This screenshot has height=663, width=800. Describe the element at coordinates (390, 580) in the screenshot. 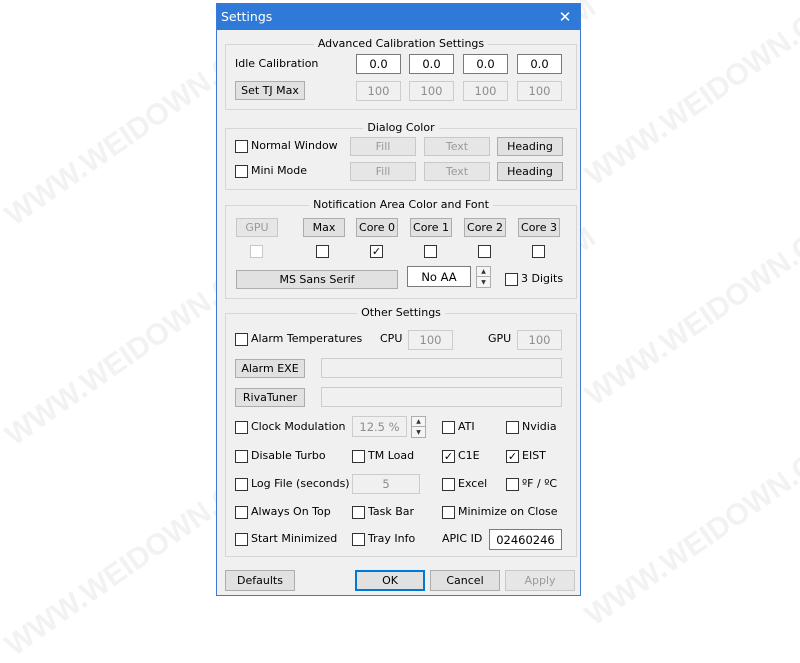

I see `ok-button: OK` at that location.